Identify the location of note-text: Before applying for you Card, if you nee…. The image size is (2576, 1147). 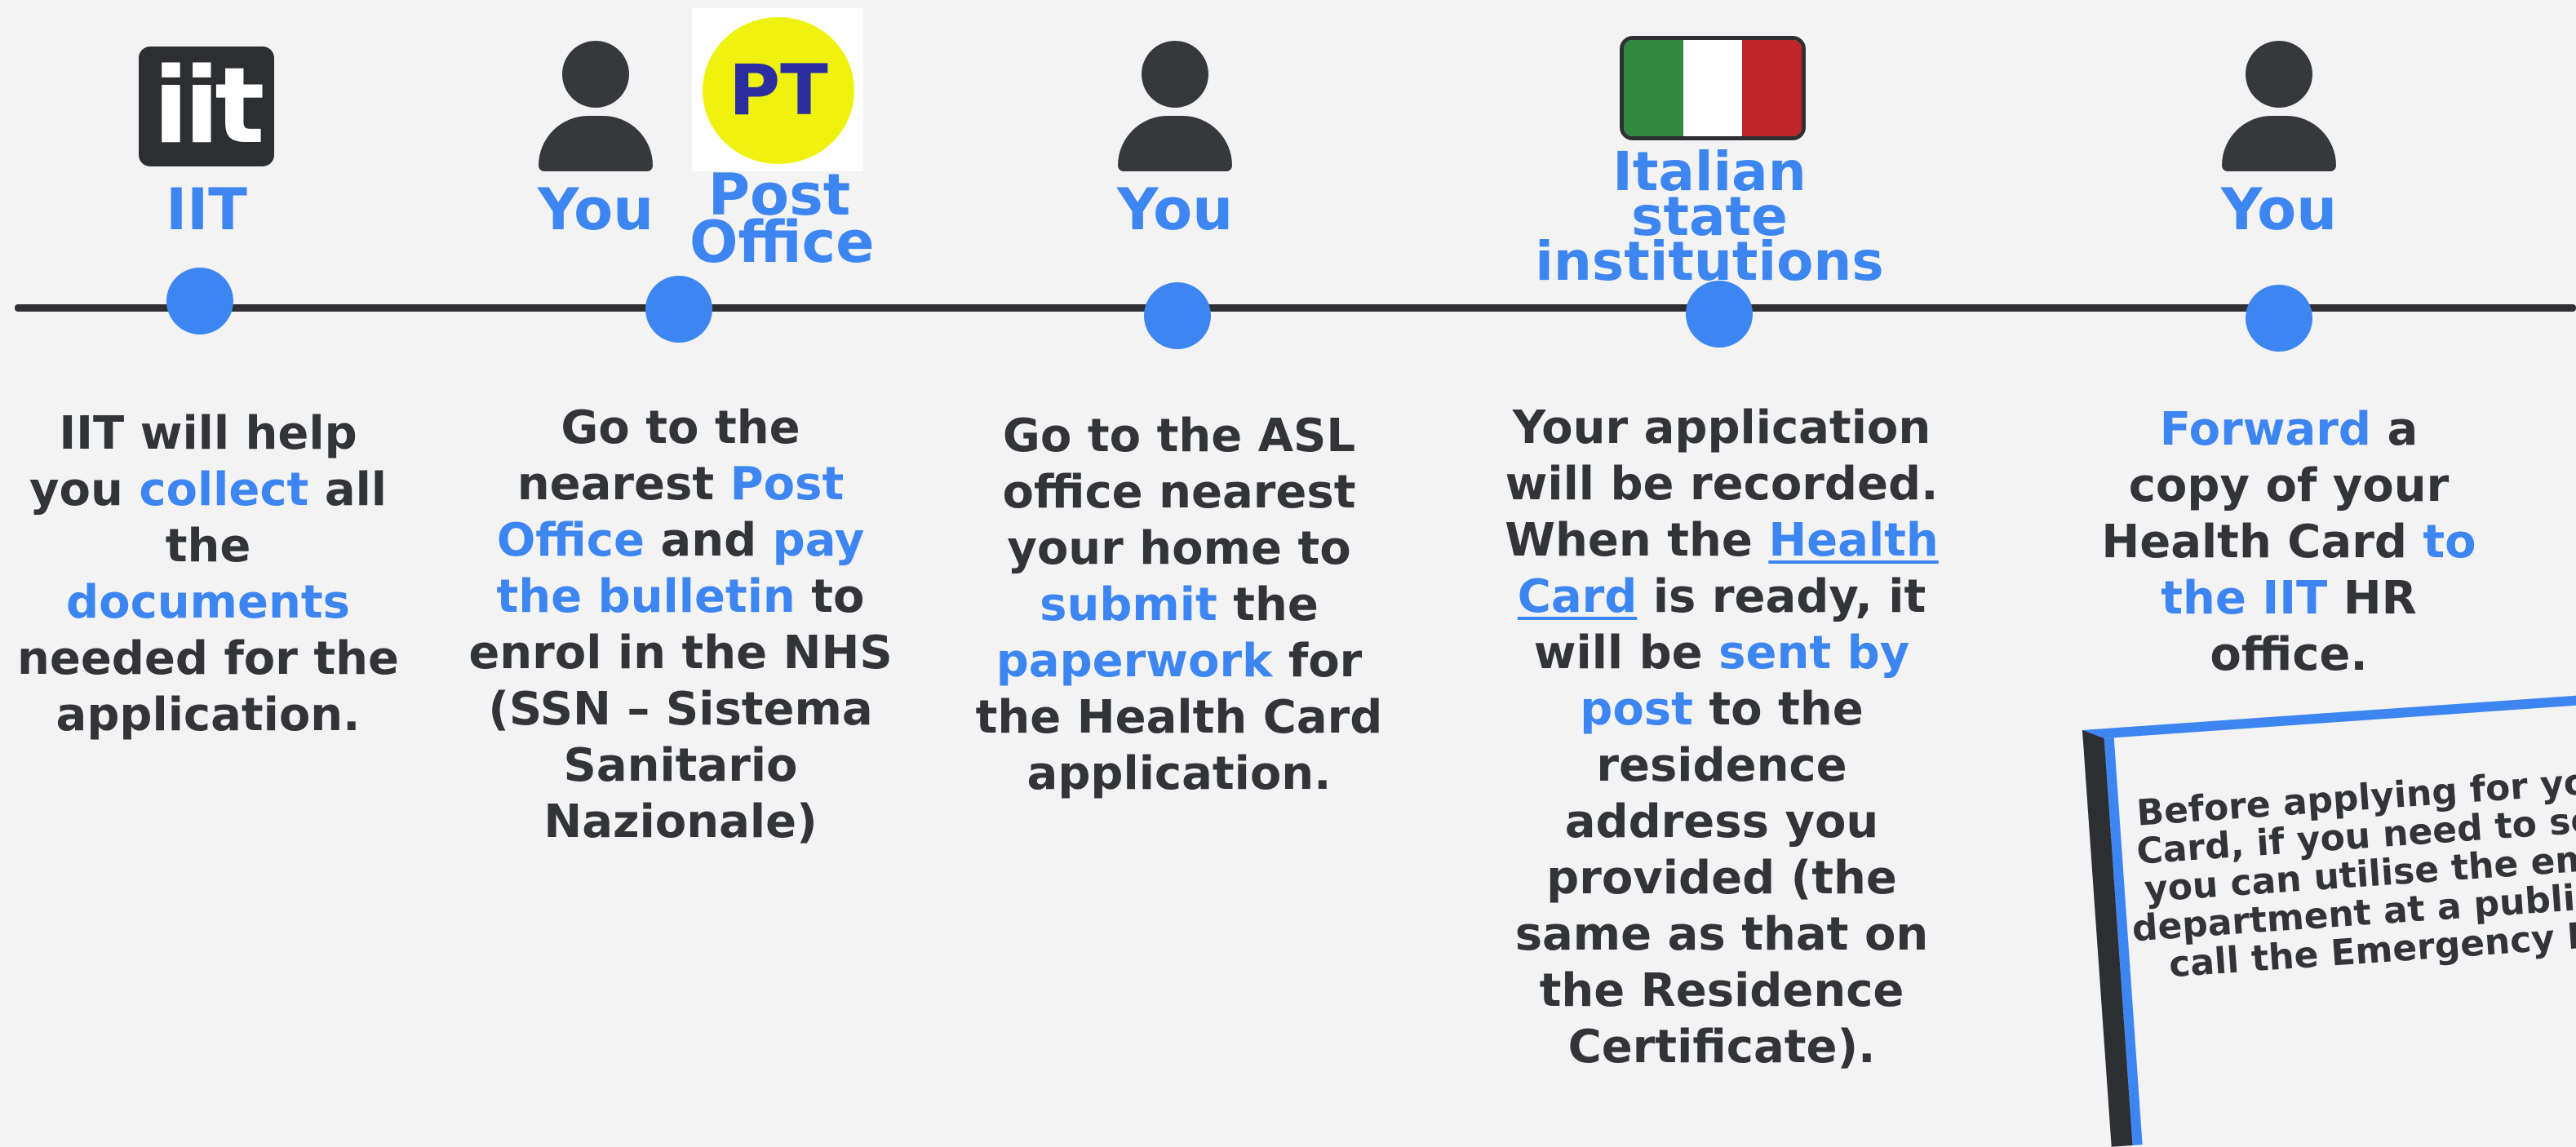
(2349, 873).